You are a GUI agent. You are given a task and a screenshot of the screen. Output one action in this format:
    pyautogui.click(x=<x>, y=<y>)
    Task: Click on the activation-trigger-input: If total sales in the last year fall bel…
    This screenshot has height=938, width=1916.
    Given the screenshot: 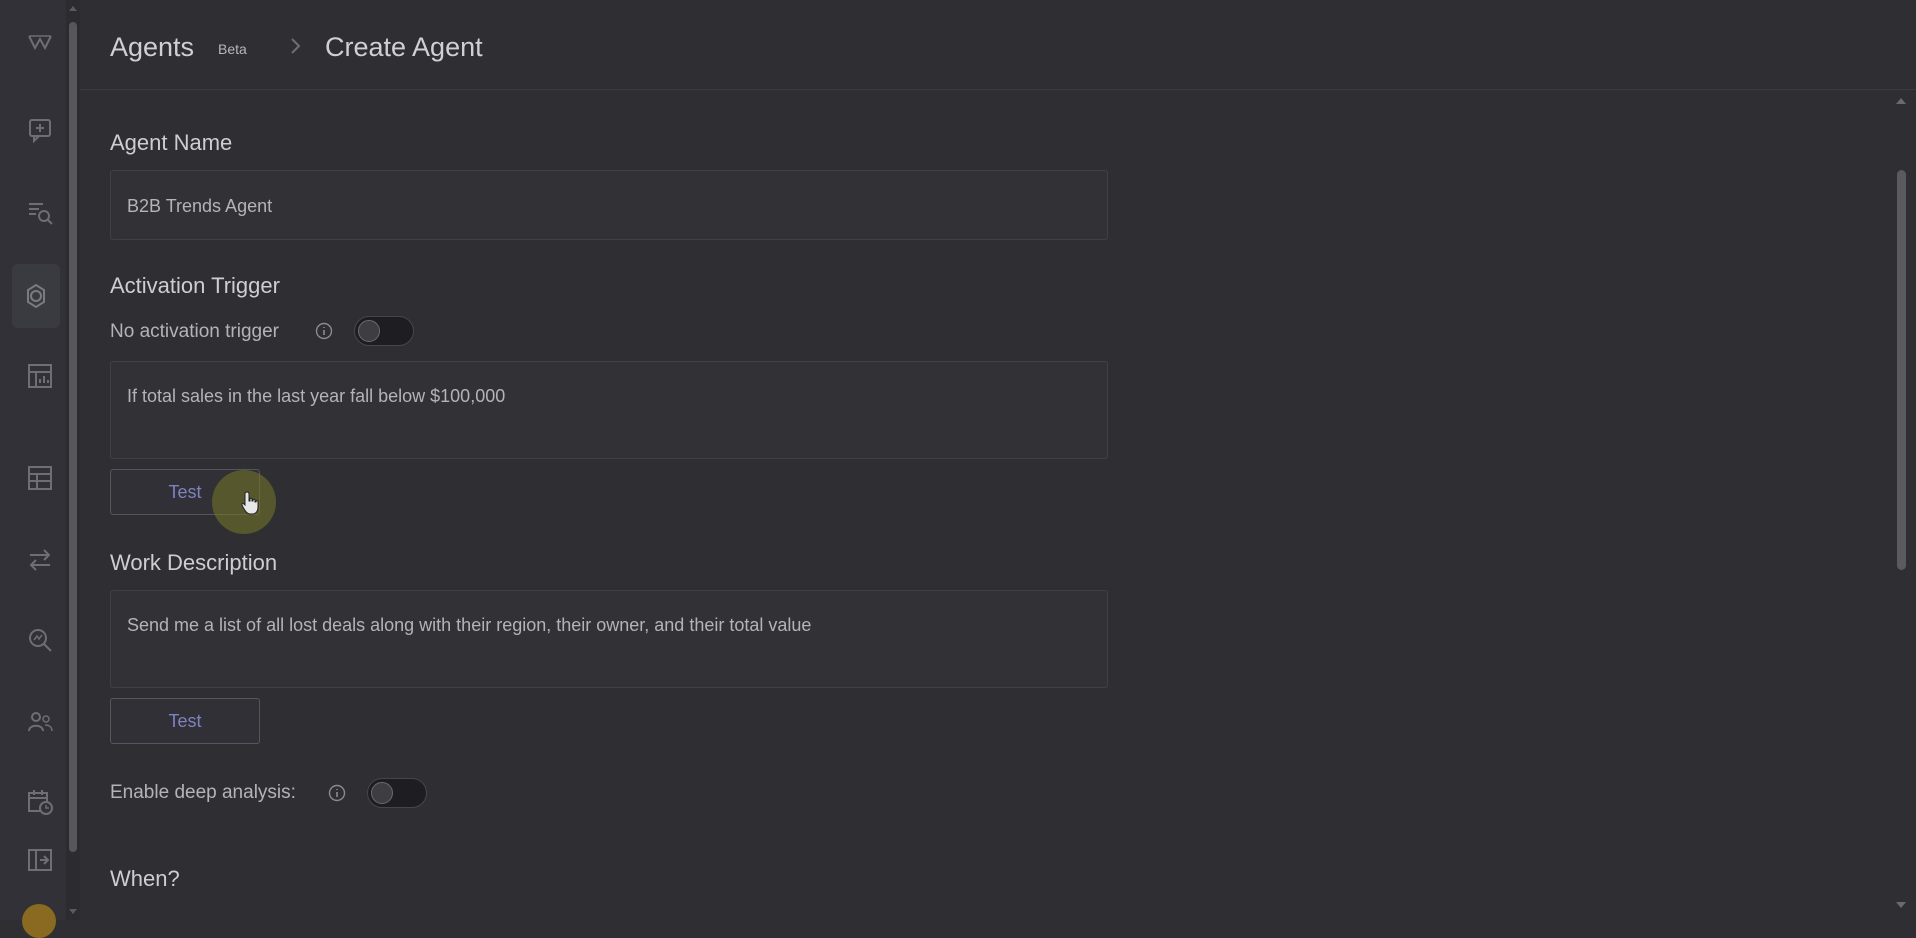 What is the action you would take?
    pyautogui.click(x=609, y=410)
    